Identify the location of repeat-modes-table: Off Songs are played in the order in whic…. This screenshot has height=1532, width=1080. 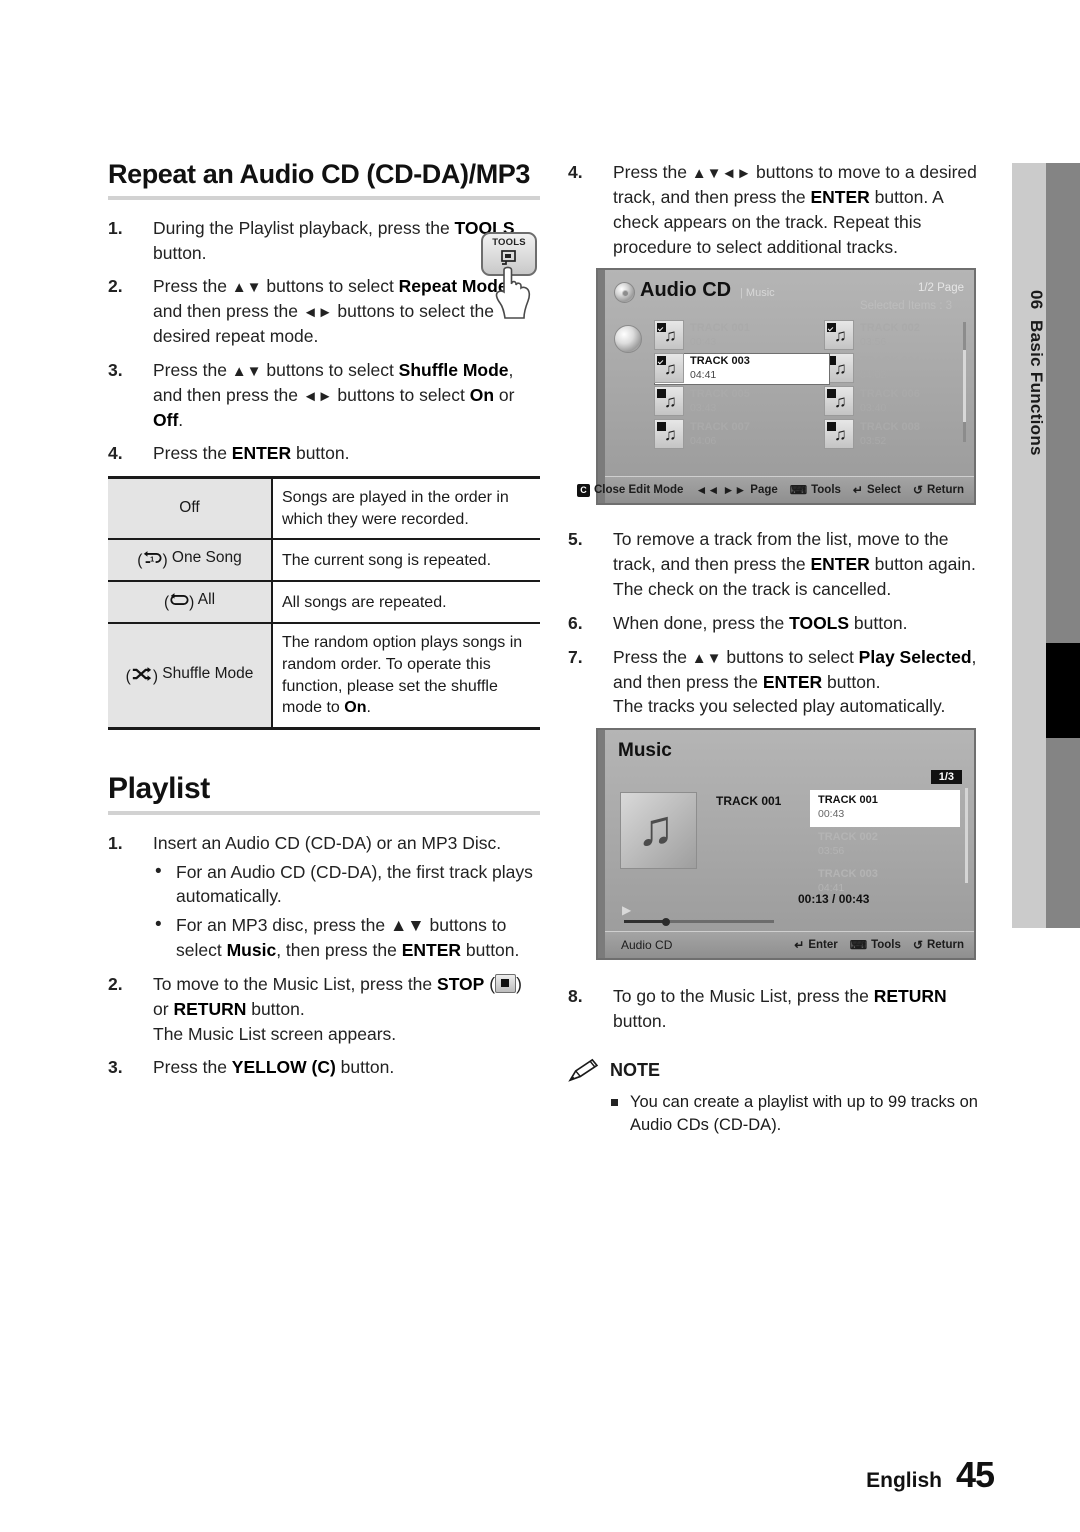
(324, 603).